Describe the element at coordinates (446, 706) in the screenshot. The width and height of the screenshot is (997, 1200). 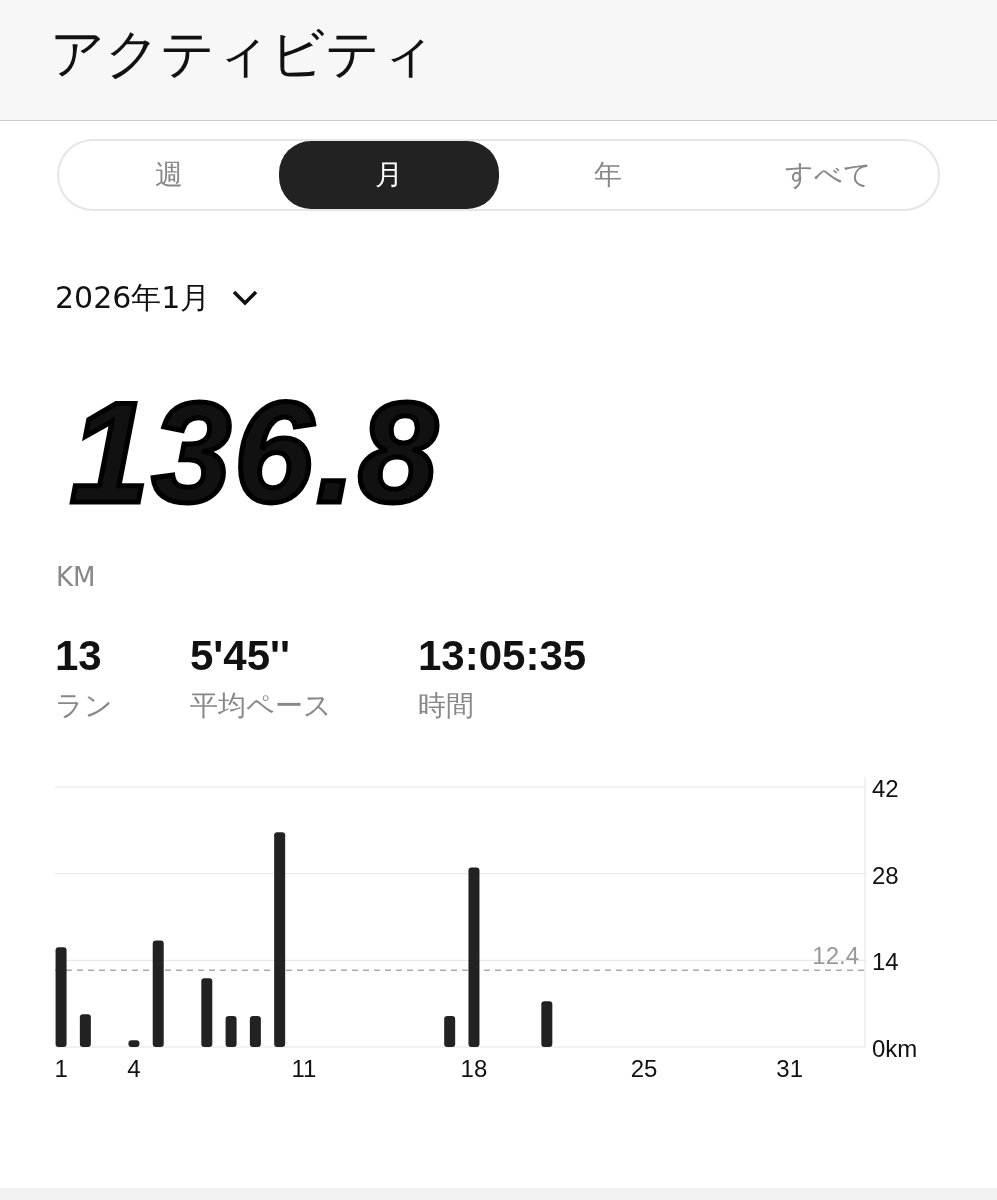
I see `stat-label: 時間` at that location.